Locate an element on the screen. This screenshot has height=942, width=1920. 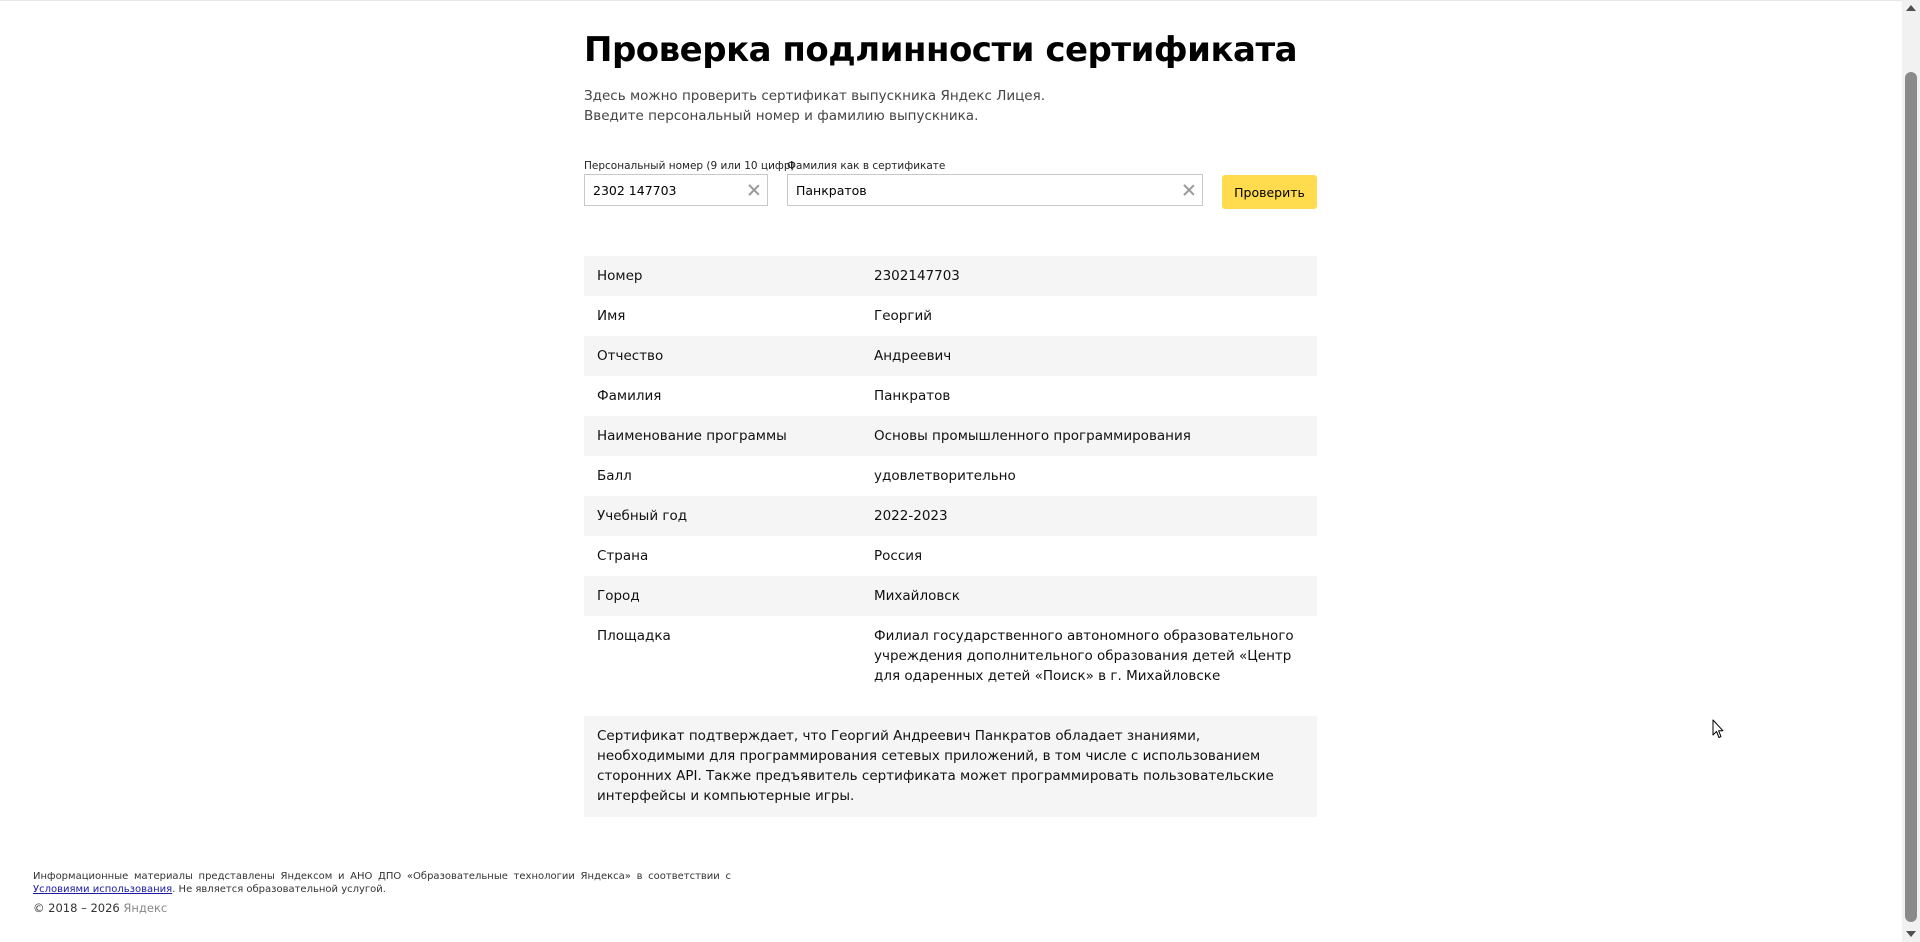
table-row: Город Михайловск is located at coordinates (950, 596).